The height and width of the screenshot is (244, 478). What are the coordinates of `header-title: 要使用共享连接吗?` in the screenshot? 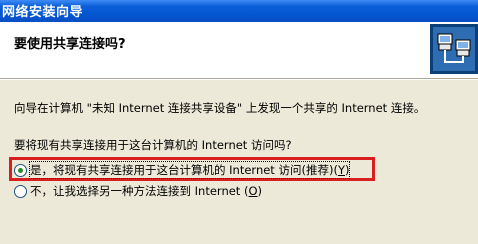 It's located at (70, 44).